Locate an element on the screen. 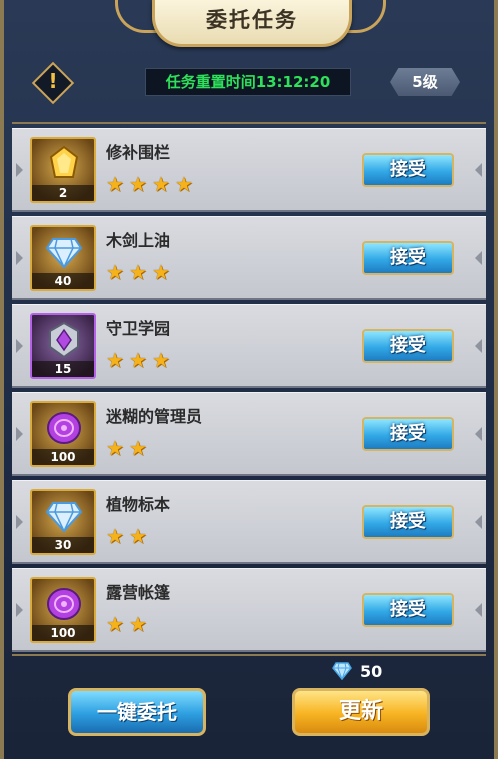 Image resolution: width=498 pixels, height=759 pixels. task-row: 2 修补围栏 ★ ★ ★ ★ 接受 is located at coordinates (249, 170).